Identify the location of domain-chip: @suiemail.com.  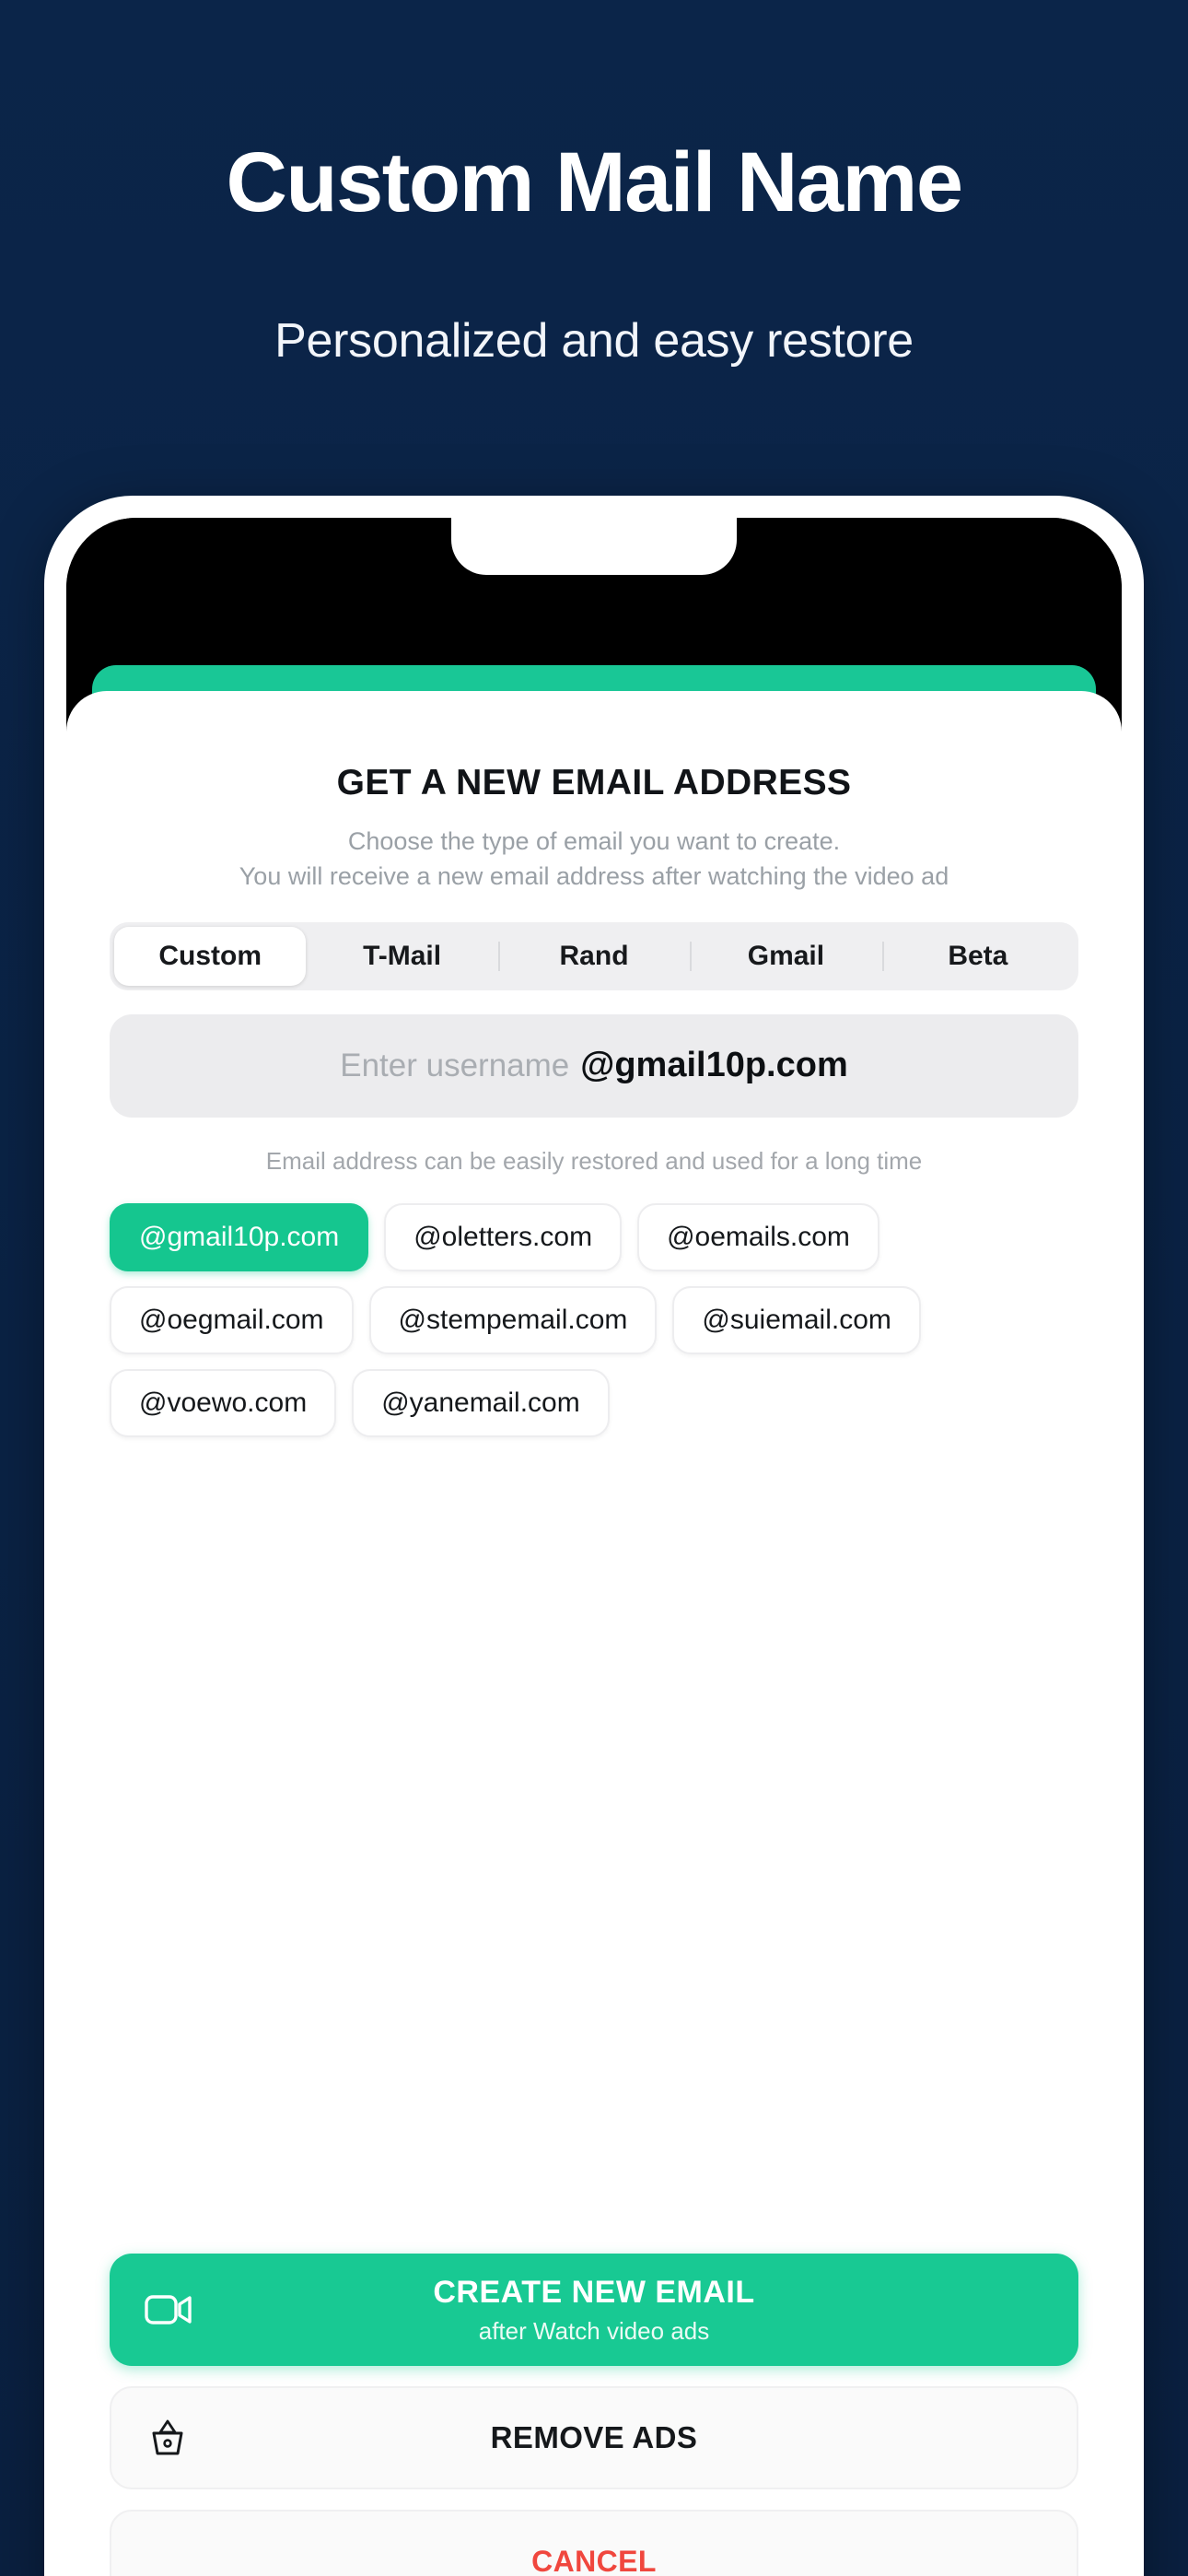
(796, 1319).